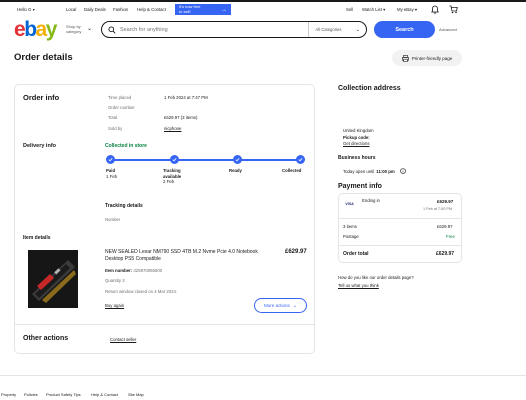 The height and width of the screenshot is (400, 526). What do you see at coordinates (121, 113) in the screenshot?
I see `order-info-rows: Time placed Order number Total Sold by` at bounding box center [121, 113].